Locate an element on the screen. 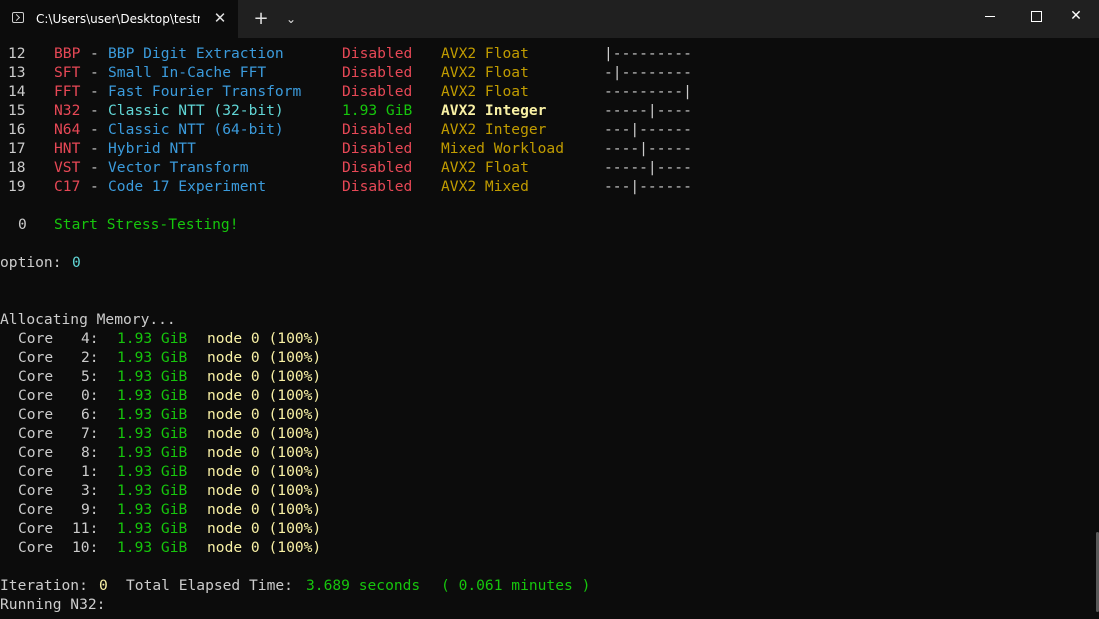  test-kind: Mixed Workload is located at coordinates (503, 148).